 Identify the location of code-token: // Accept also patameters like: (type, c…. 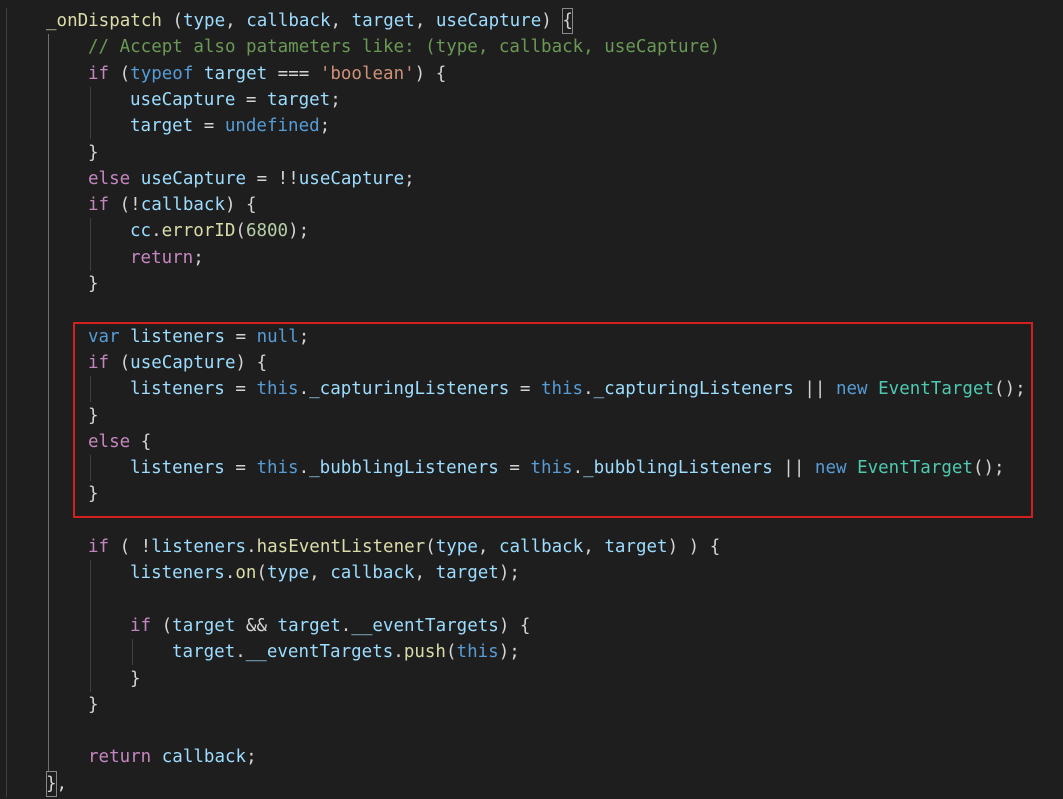
(404, 47).